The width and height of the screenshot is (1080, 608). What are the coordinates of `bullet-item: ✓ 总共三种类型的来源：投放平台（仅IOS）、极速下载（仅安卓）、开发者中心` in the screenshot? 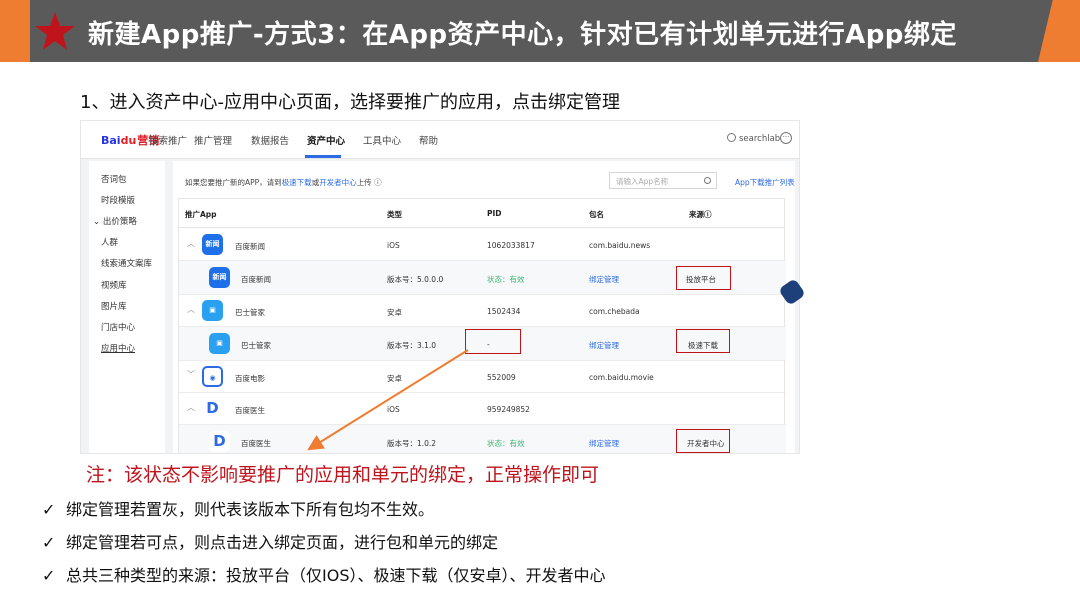 It's located at (323, 574).